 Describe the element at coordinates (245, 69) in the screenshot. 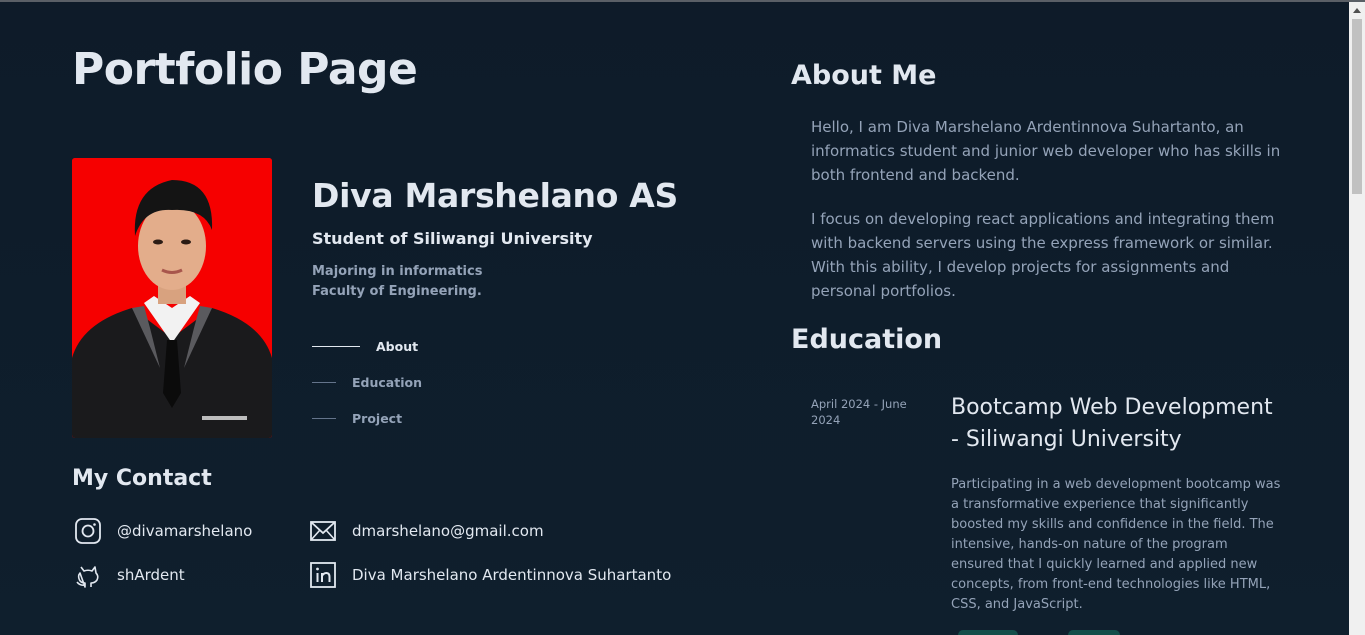

I see `page-title: Portfolio Page` at that location.